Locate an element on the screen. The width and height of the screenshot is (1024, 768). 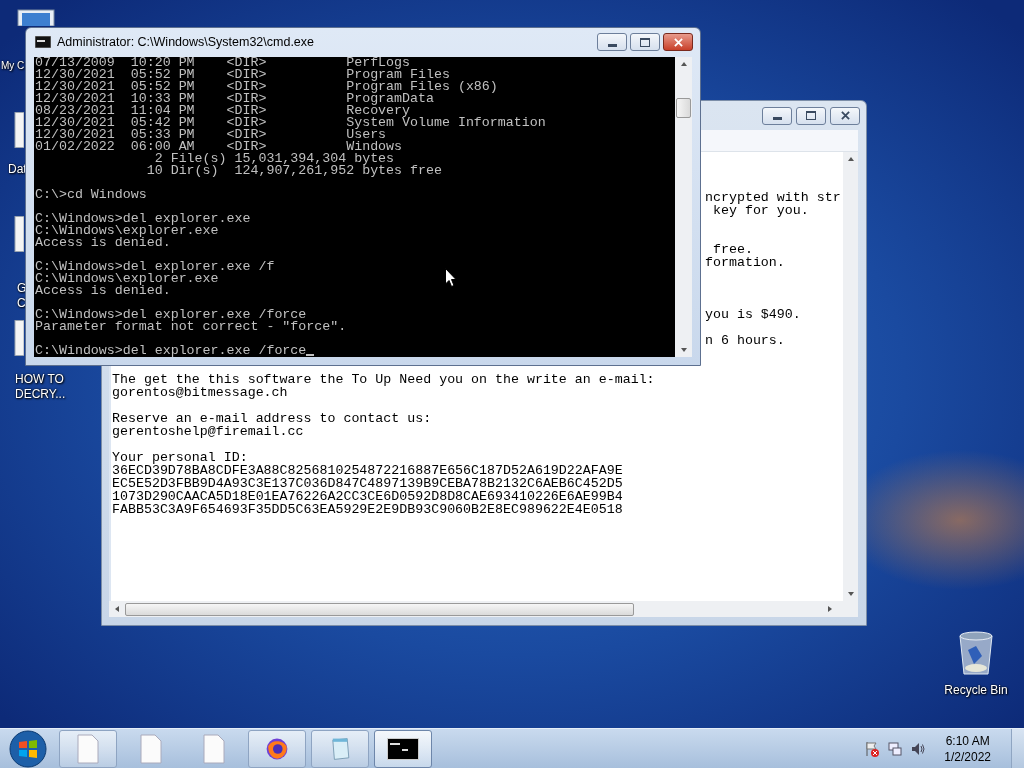
console-line: C:\Windows>del explorer.exe /f is located at coordinates (155, 266).